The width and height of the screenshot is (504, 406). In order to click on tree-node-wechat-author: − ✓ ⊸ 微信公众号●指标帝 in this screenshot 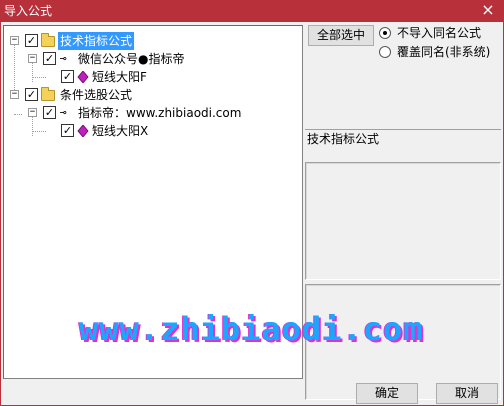, I will do `click(153, 59)`.